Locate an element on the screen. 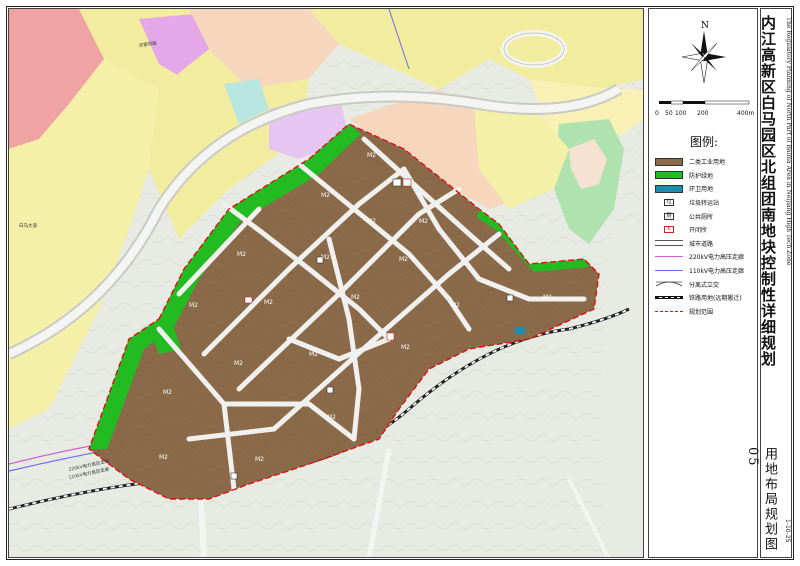  scale-label: 200 is located at coordinates (703, 113).